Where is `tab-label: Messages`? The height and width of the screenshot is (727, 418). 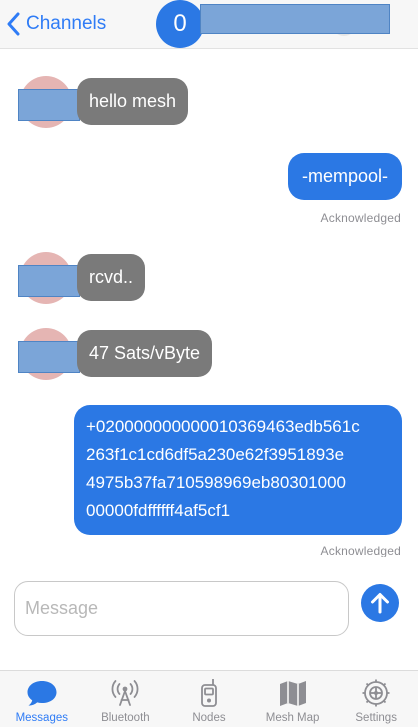 tab-label: Messages is located at coordinates (41, 718).